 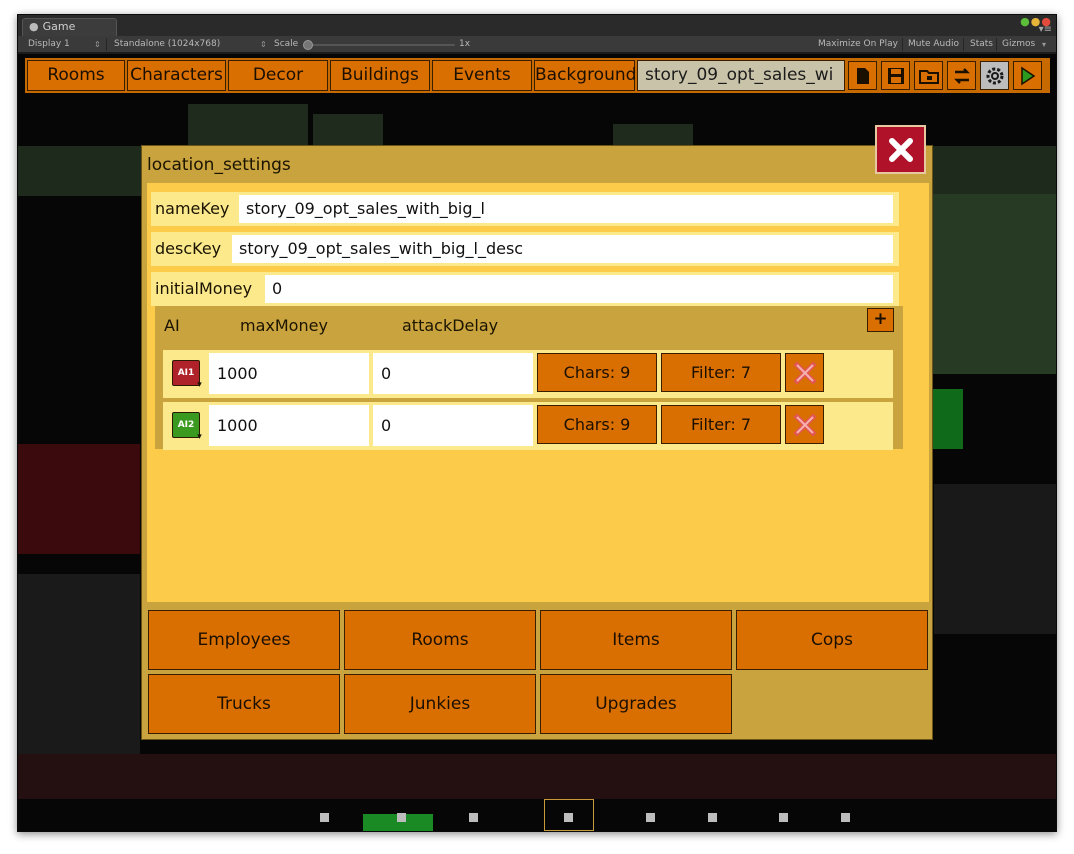 I want to click on upgrades-button: Upgrades, so click(x=636, y=704).